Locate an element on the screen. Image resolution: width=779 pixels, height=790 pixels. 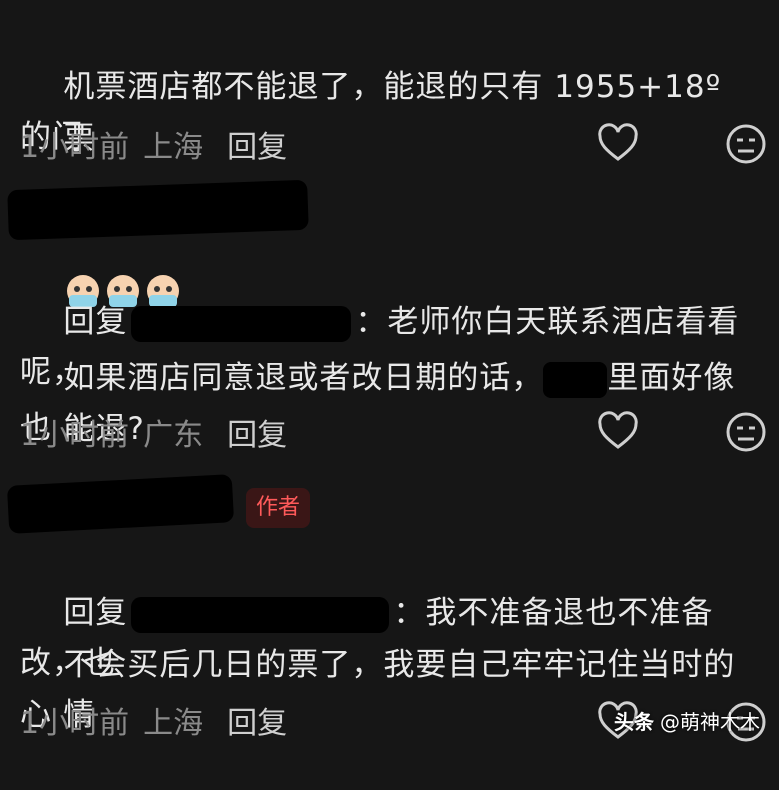
watermark: 头条 @萌神木木 is located at coordinates (687, 720).